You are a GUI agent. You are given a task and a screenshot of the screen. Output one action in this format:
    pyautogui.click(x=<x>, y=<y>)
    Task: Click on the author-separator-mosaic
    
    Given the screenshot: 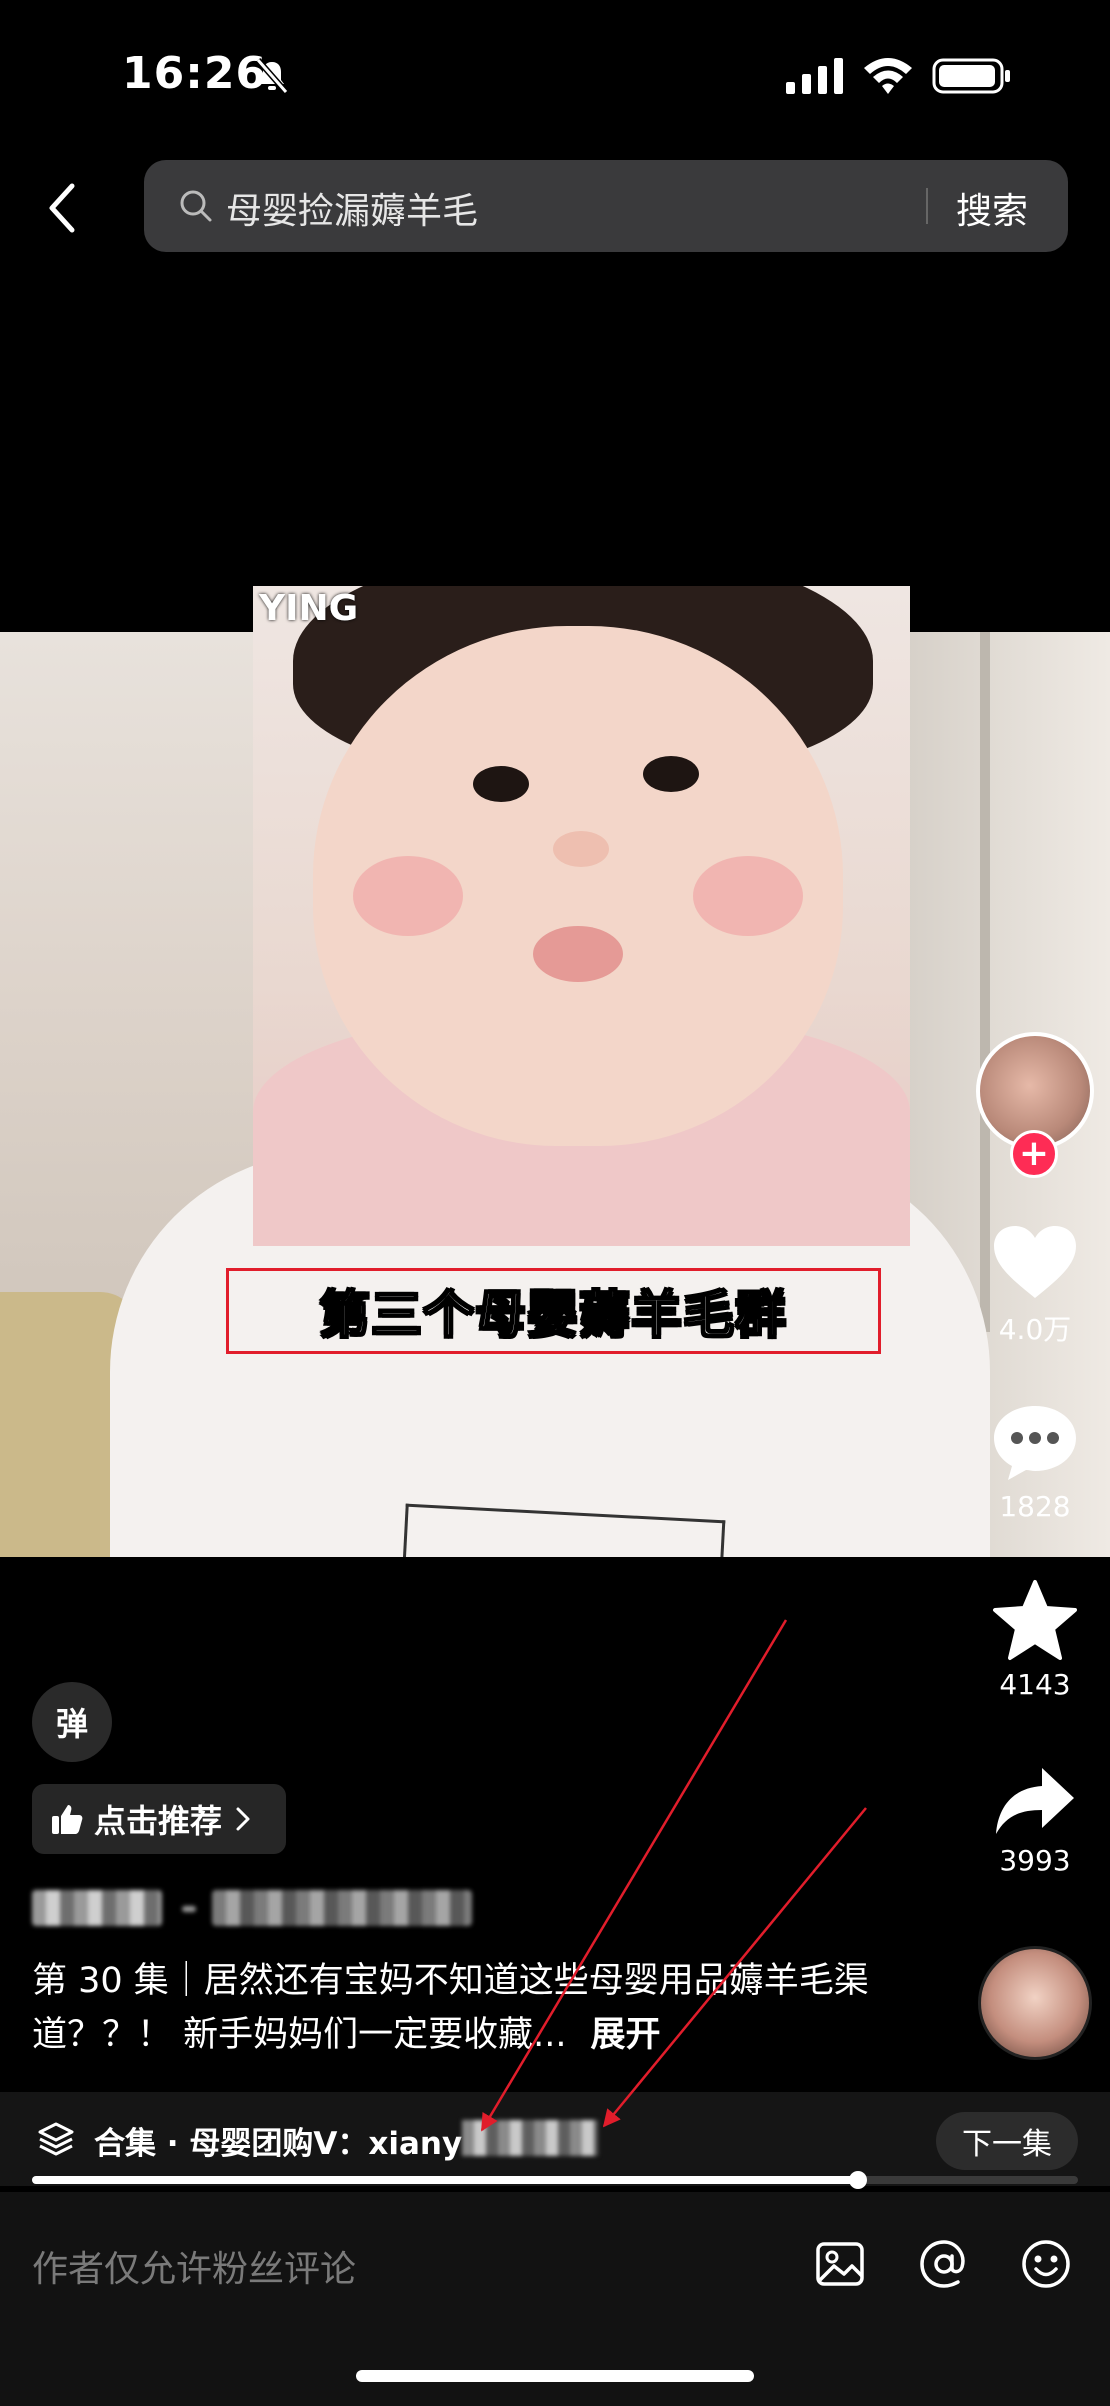 What is the action you would take?
    pyautogui.click(x=189, y=1909)
    